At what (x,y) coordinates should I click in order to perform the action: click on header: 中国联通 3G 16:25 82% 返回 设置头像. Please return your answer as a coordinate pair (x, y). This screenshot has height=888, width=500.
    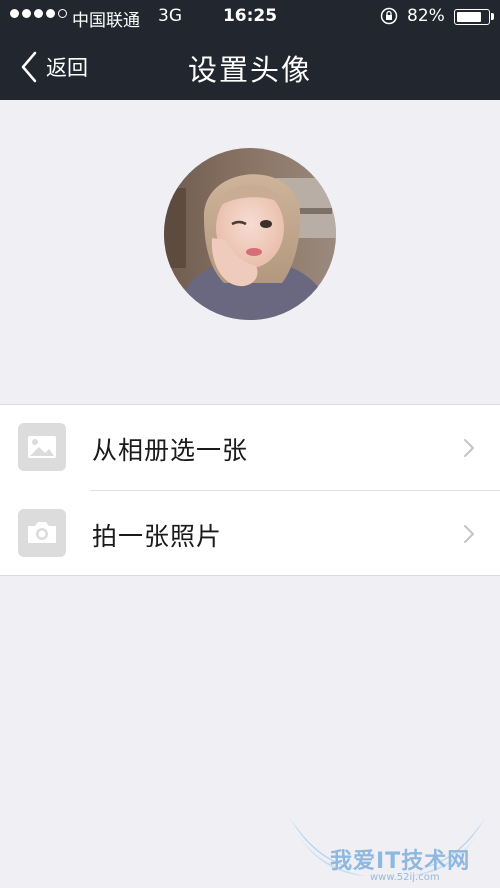
    Looking at the image, I should click on (250, 50).